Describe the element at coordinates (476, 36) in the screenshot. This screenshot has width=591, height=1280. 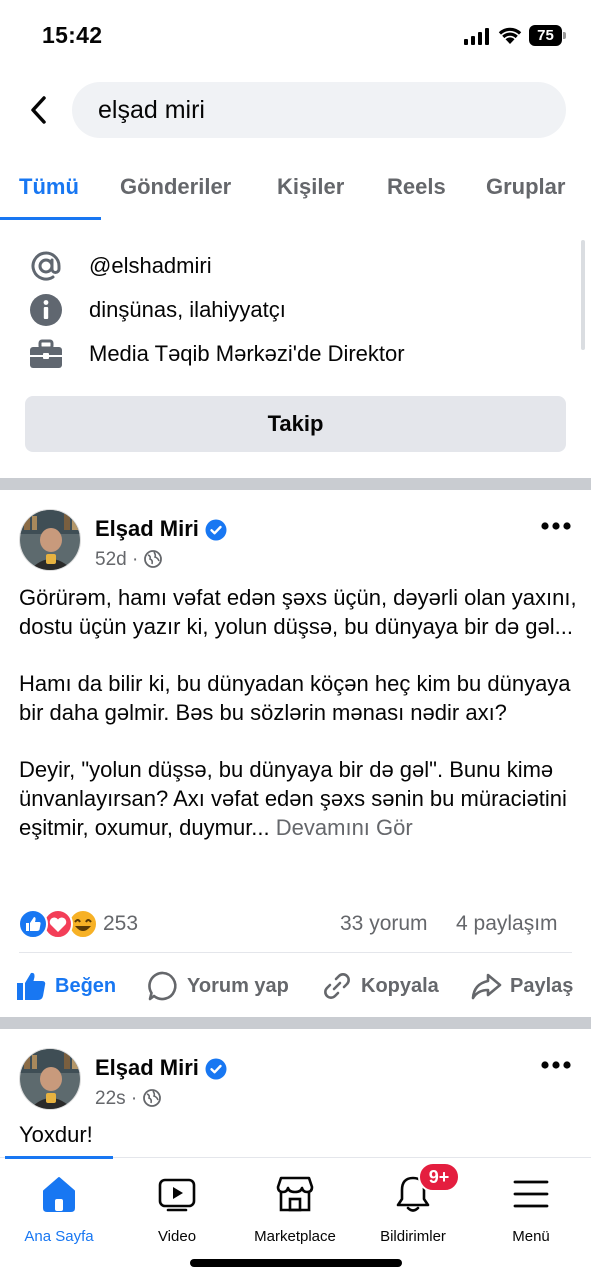
I see `cellular-signal-icon` at that location.